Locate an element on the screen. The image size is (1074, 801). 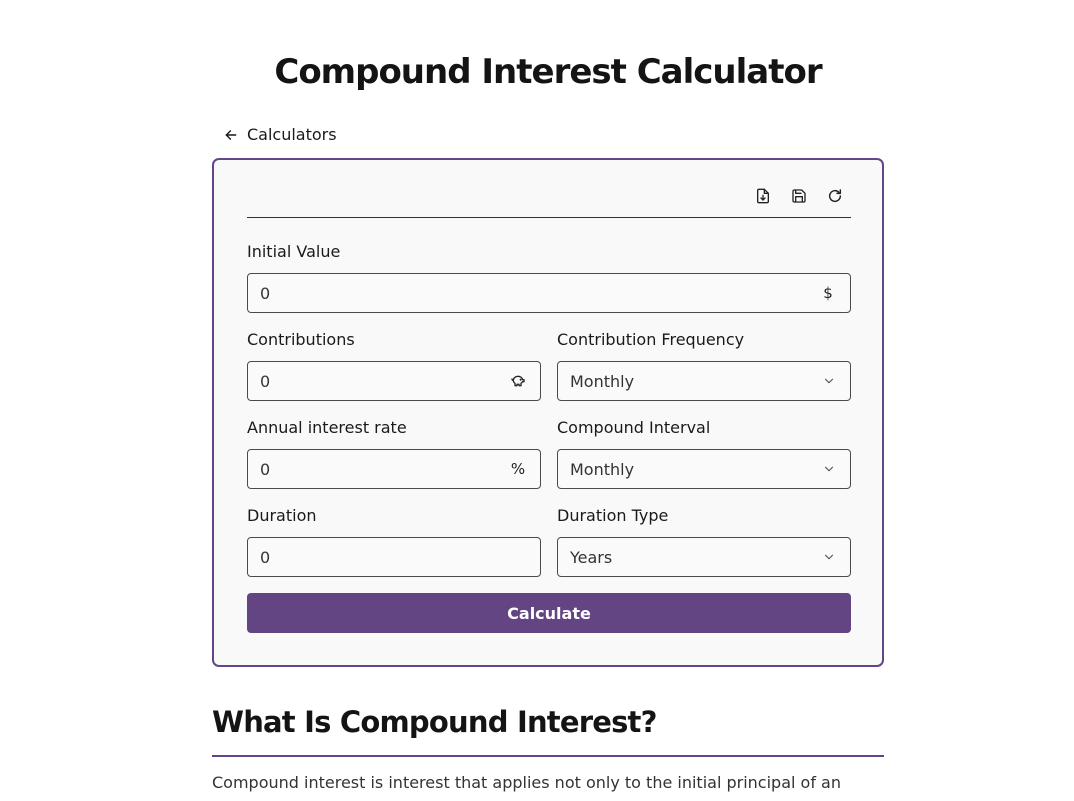
section-heading: What Is Compound Interest? is located at coordinates (434, 722).